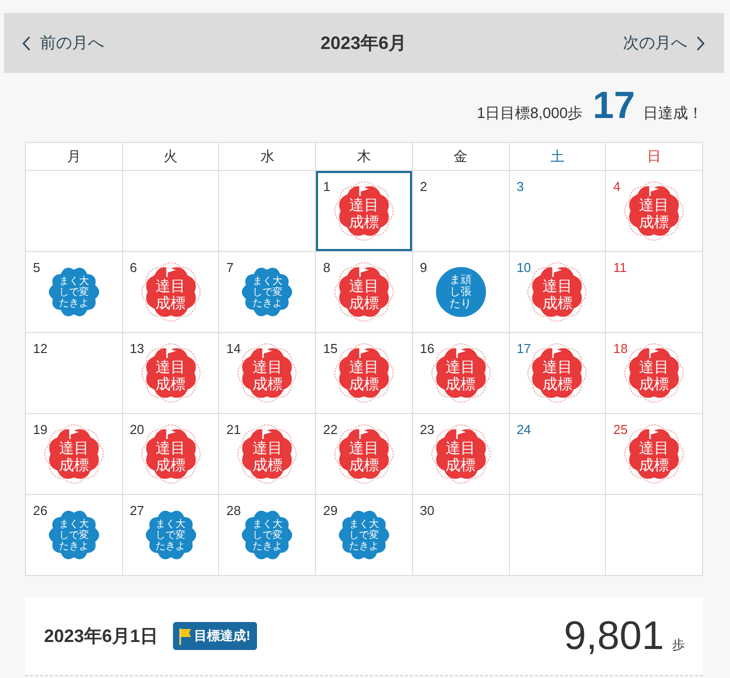 The width and height of the screenshot is (730, 678). I want to click on stamp-text: 頑張りました, so click(461, 292).